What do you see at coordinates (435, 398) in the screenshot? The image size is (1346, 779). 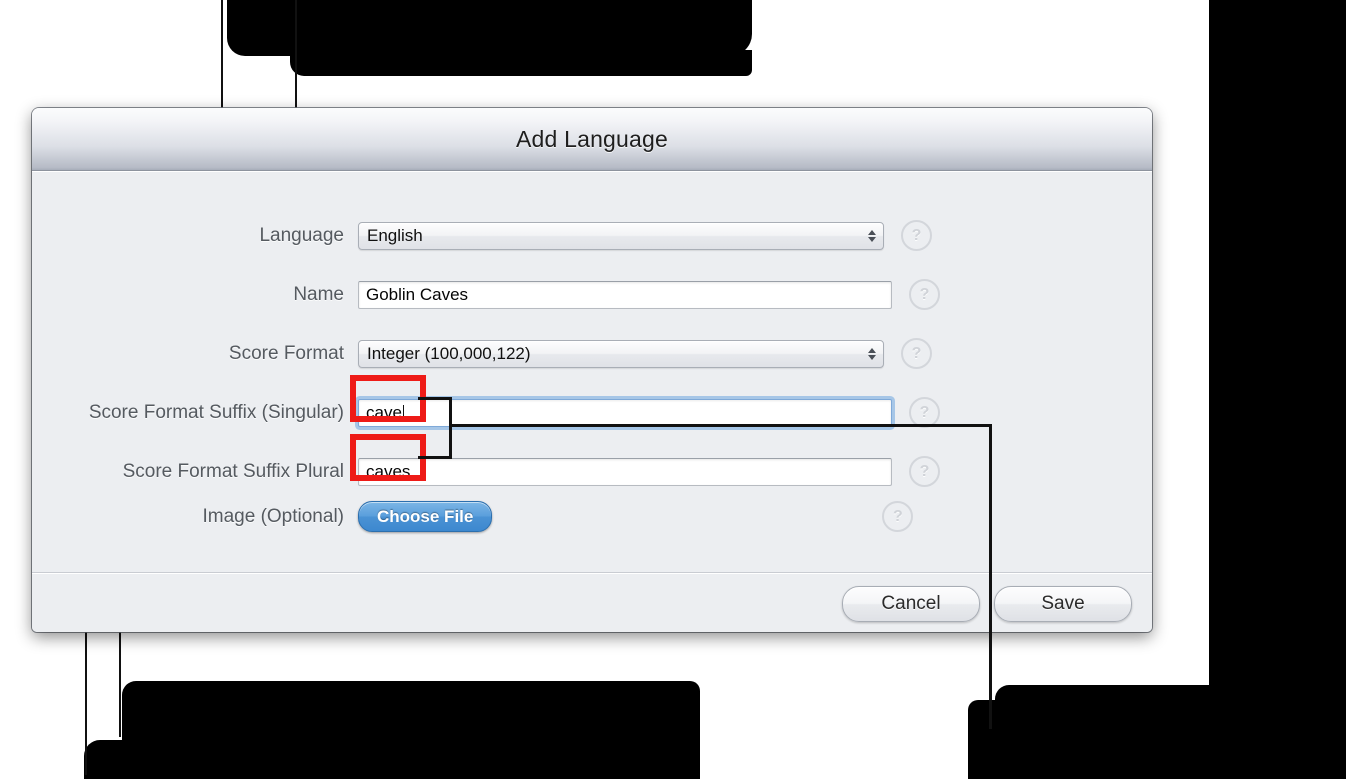 I see `callout-stub-singular` at bounding box center [435, 398].